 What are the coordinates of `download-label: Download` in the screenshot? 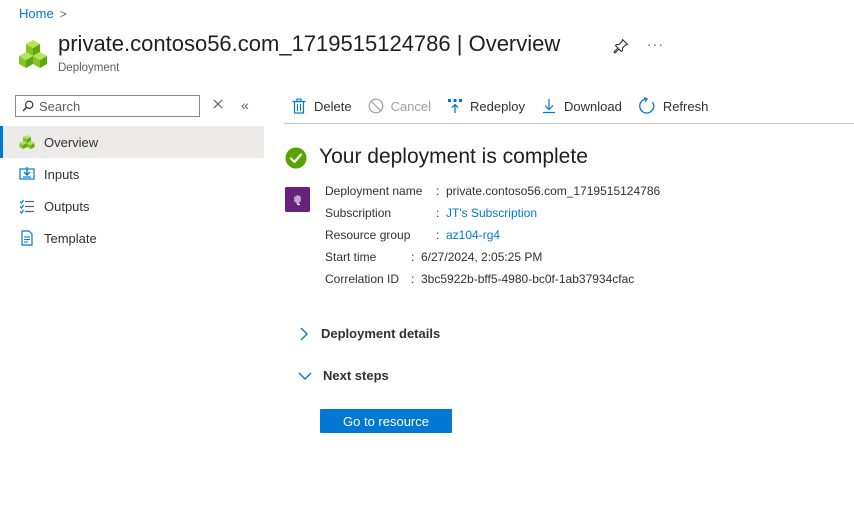 It's located at (592, 106).